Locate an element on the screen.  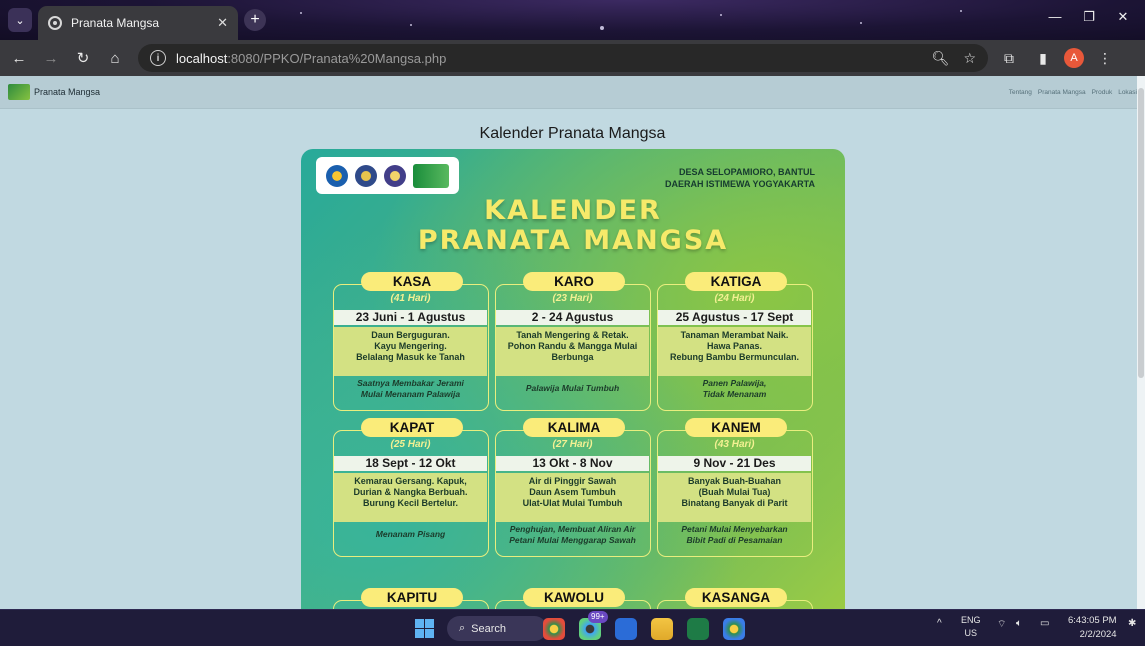
mangsa-date: 2 - 24 Agustus is located at coordinates (572, 317).